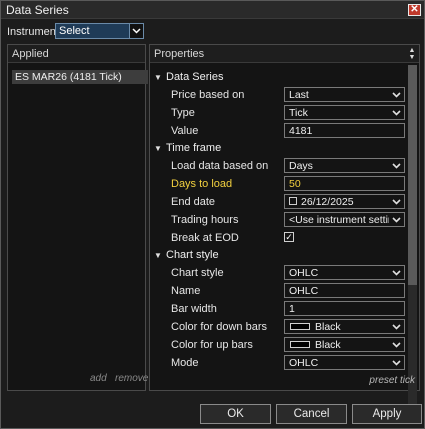 This screenshot has width=425, height=429. I want to click on remove-link: remove, so click(131, 378).